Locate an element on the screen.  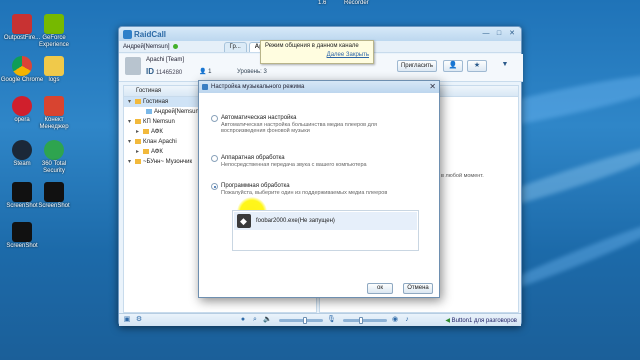
desktop-icon-connect-manager: Конект Менеджер is located at coordinates (54, 113).